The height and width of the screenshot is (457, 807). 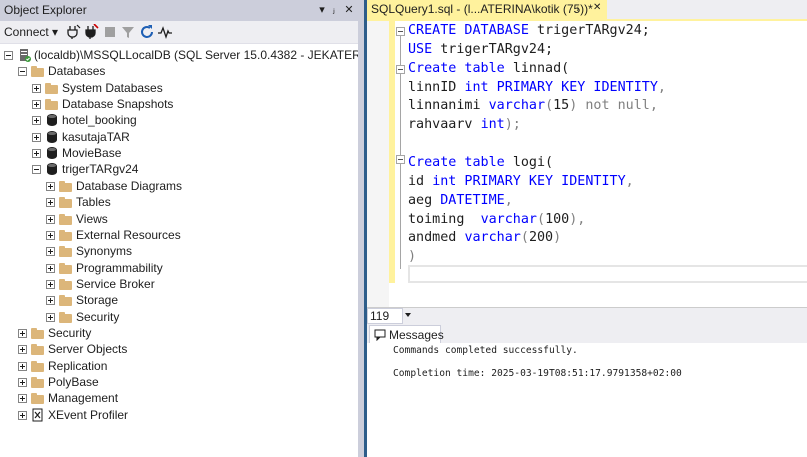 What do you see at coordinates (179, 284) in the screenshot?
I see `tree-node: Service Broker` at bounding box center [179, 284].